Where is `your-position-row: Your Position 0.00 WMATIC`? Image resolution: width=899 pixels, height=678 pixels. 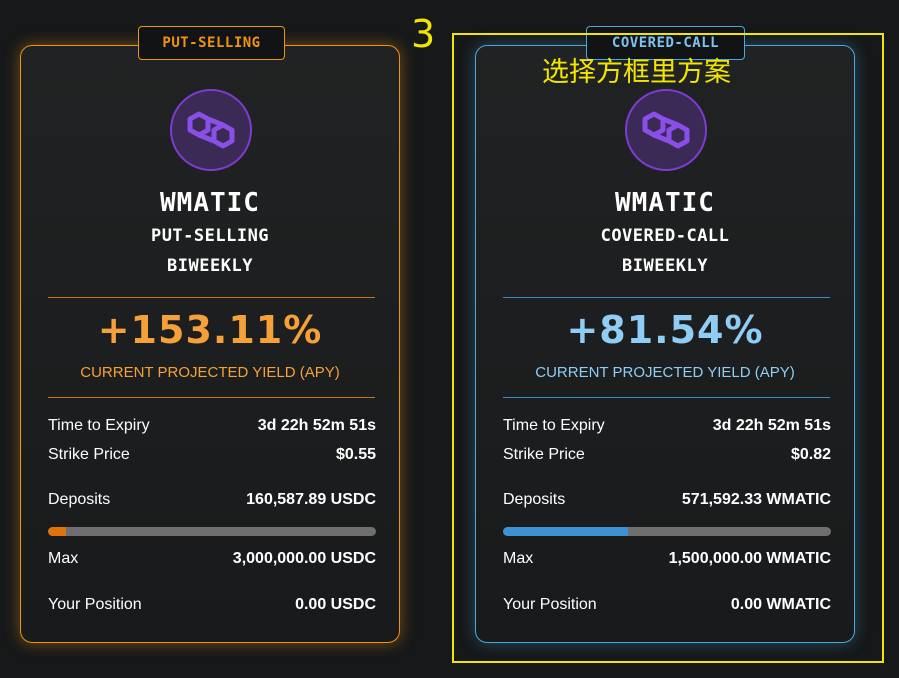
your-position-row: Your Position 0.00 WMATIC is located at coordinates (667, 605).